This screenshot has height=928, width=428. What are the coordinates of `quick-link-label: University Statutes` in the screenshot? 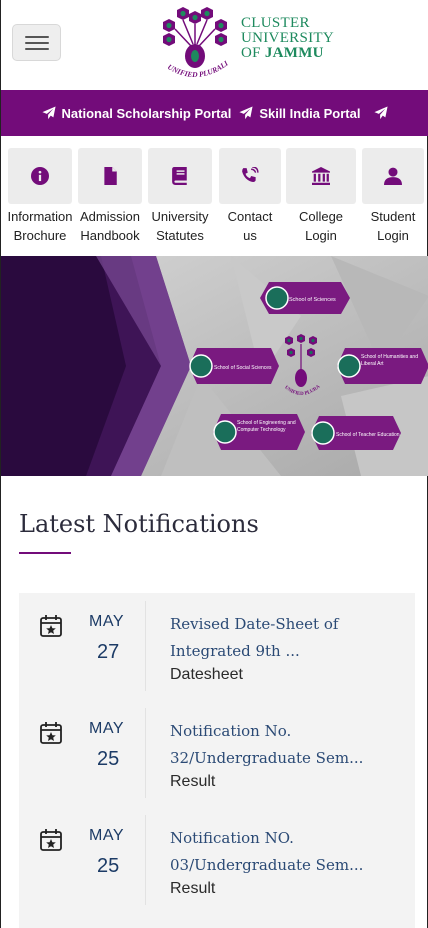 It's located at (180, 226).